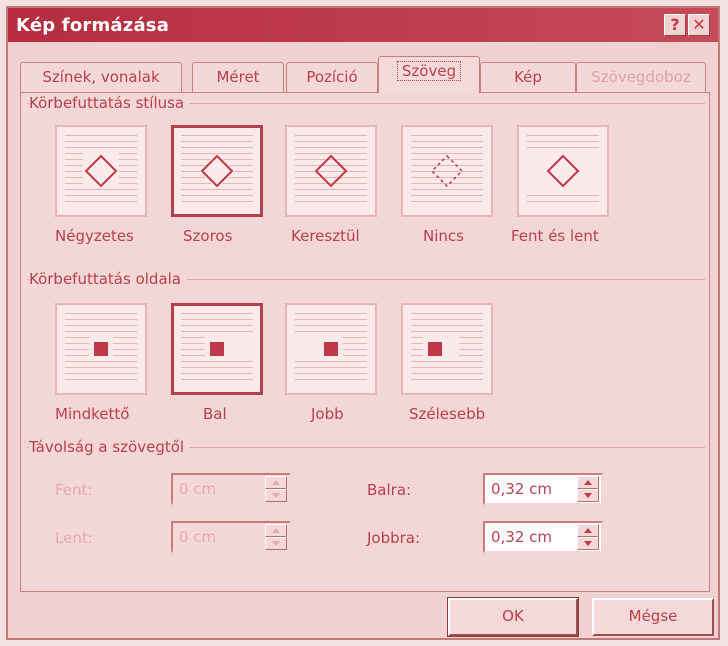  What do you see at coordinates (110, 447) in the screenshot?
I see `distance-heading: Távolság a szövegtől` at bounding box center [110, 447].